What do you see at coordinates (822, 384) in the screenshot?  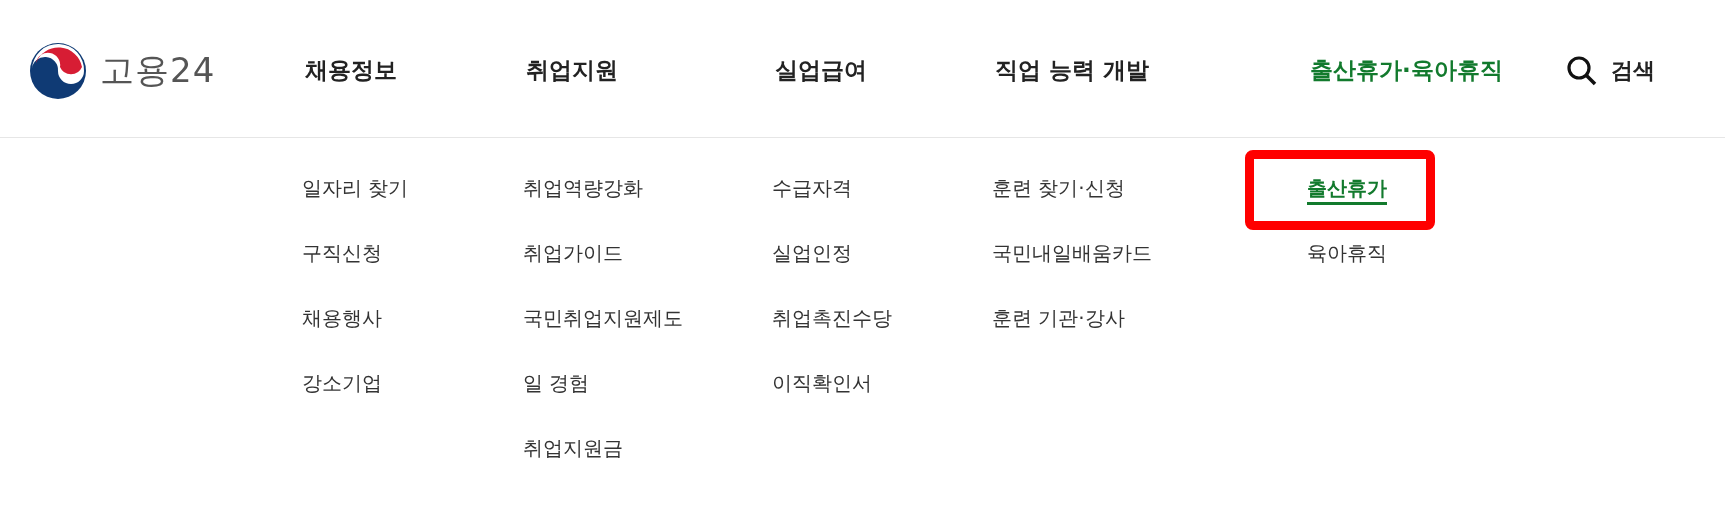 I see `submenu-item: 이직확인서` at bounding box center [822, 384].